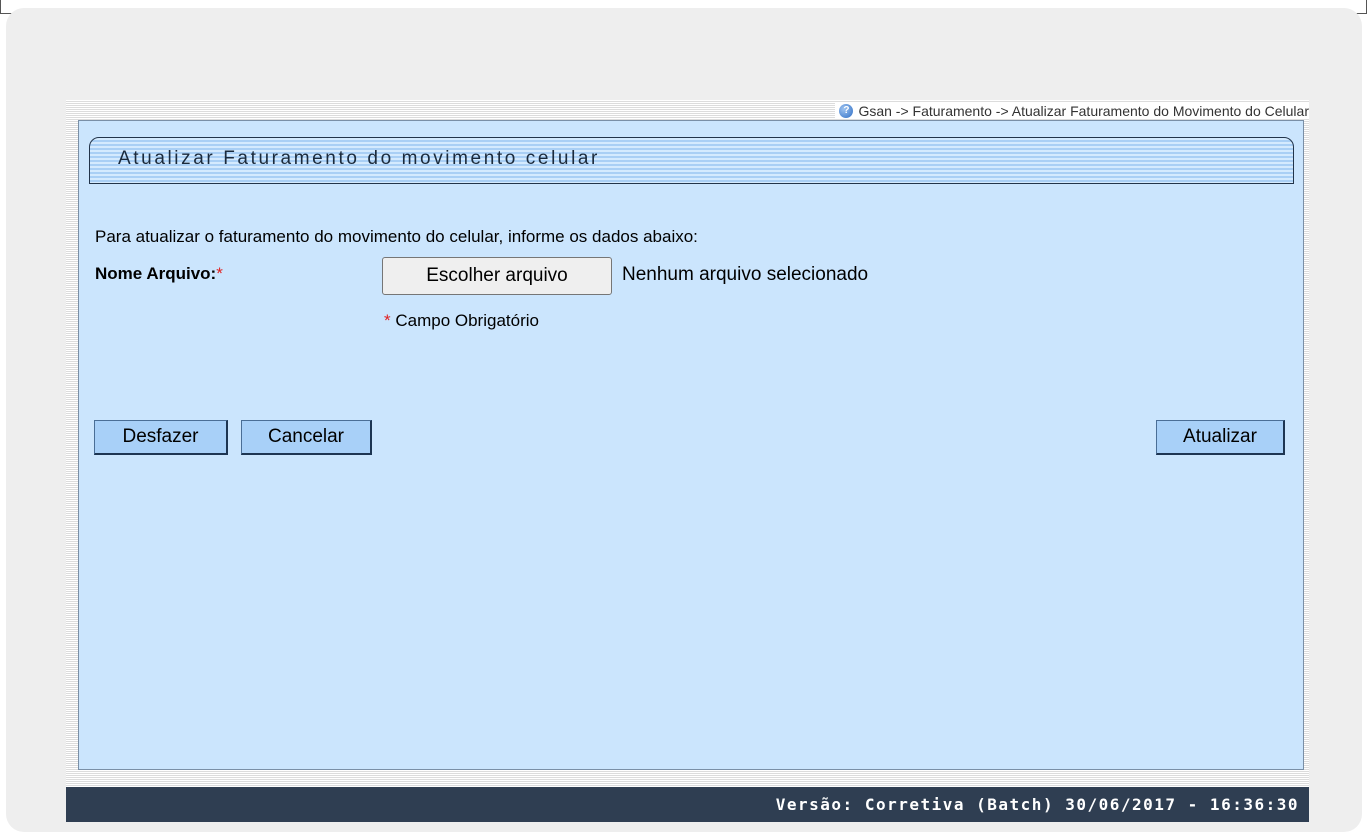 The image size is (1367, 832). I want to click on update-button: Atualizar, so click(1220, 437).